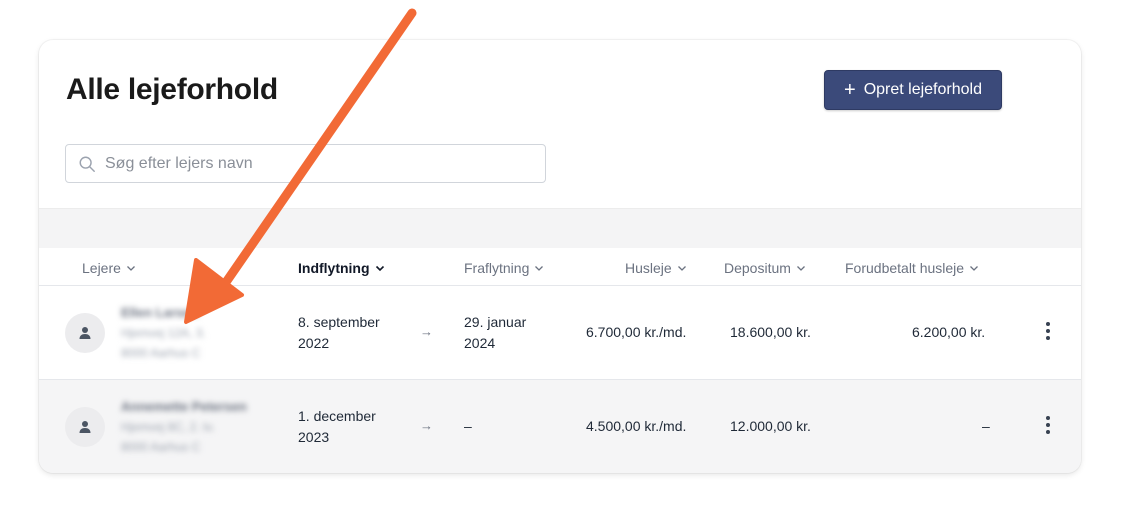 This screenshot has width=1121, height=513. I want to click on tenant-name: Ellen Larsen, so click(160, 312).